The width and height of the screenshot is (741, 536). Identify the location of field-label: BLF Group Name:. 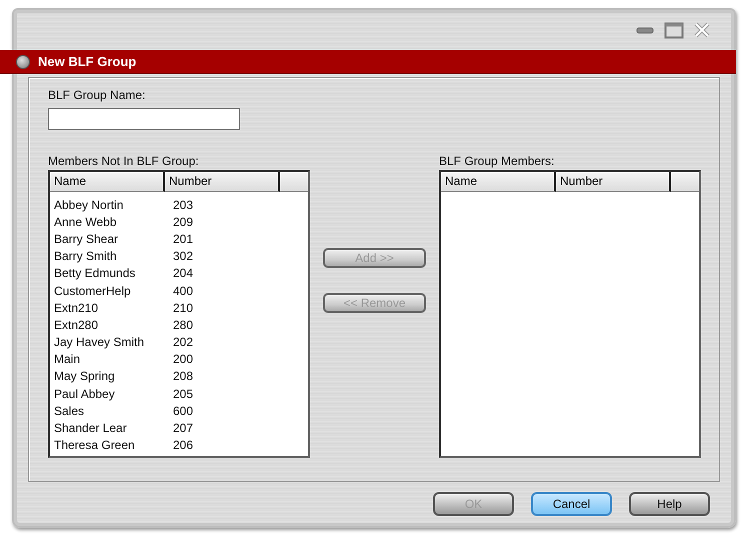
(97, 95).